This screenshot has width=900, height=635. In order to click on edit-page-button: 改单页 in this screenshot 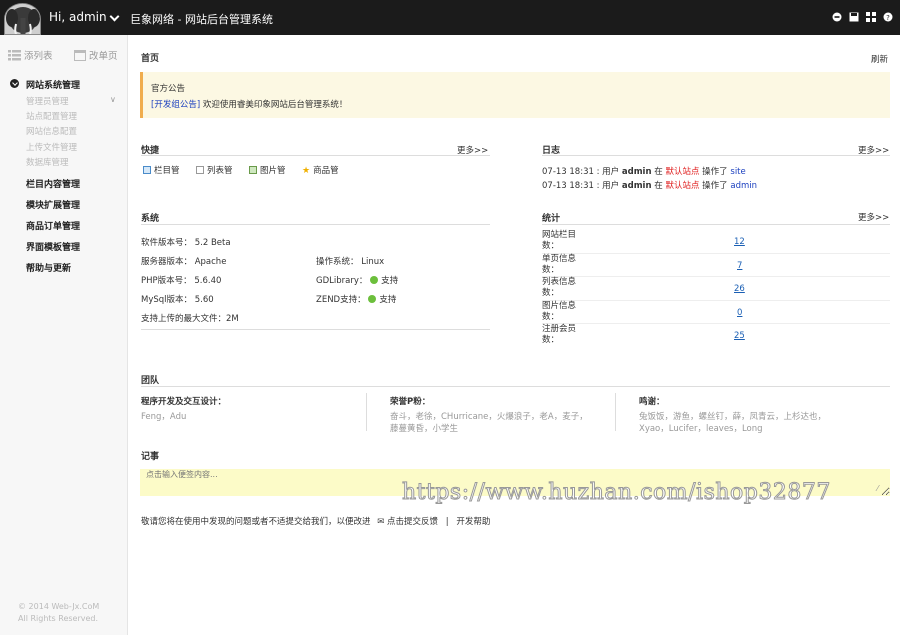, I will do `click(96, 55)`.